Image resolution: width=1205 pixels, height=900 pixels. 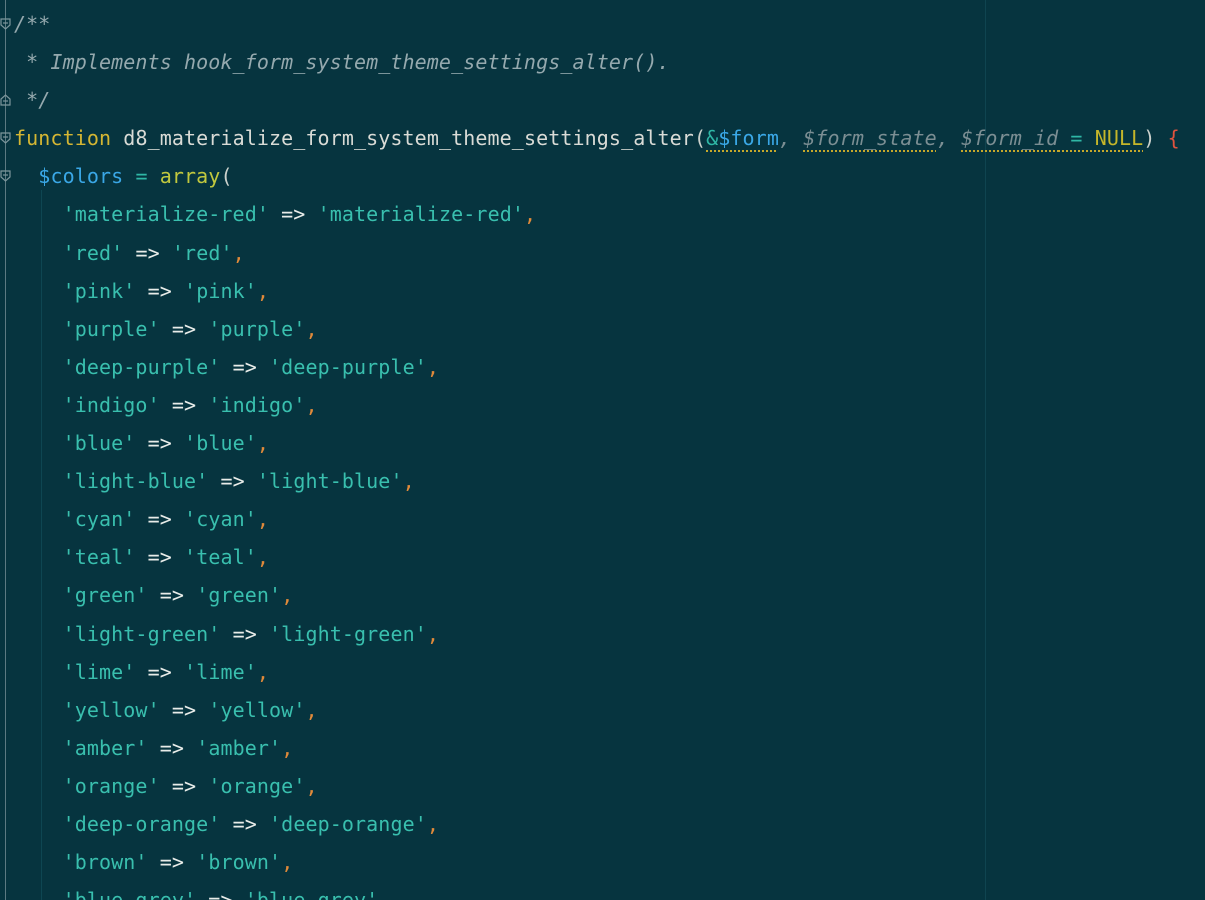 What do you see at coordinates (32, 100) in the screenshot?
I see `doc-comment-close: */` at bounding box center [32, 100].